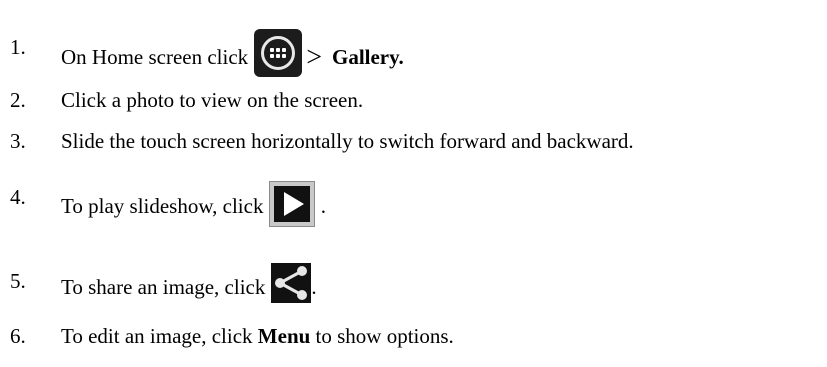 This screenshot has height=367, width=827. I want to click on step-text: To play slideshow, click ., so click(193, 206).